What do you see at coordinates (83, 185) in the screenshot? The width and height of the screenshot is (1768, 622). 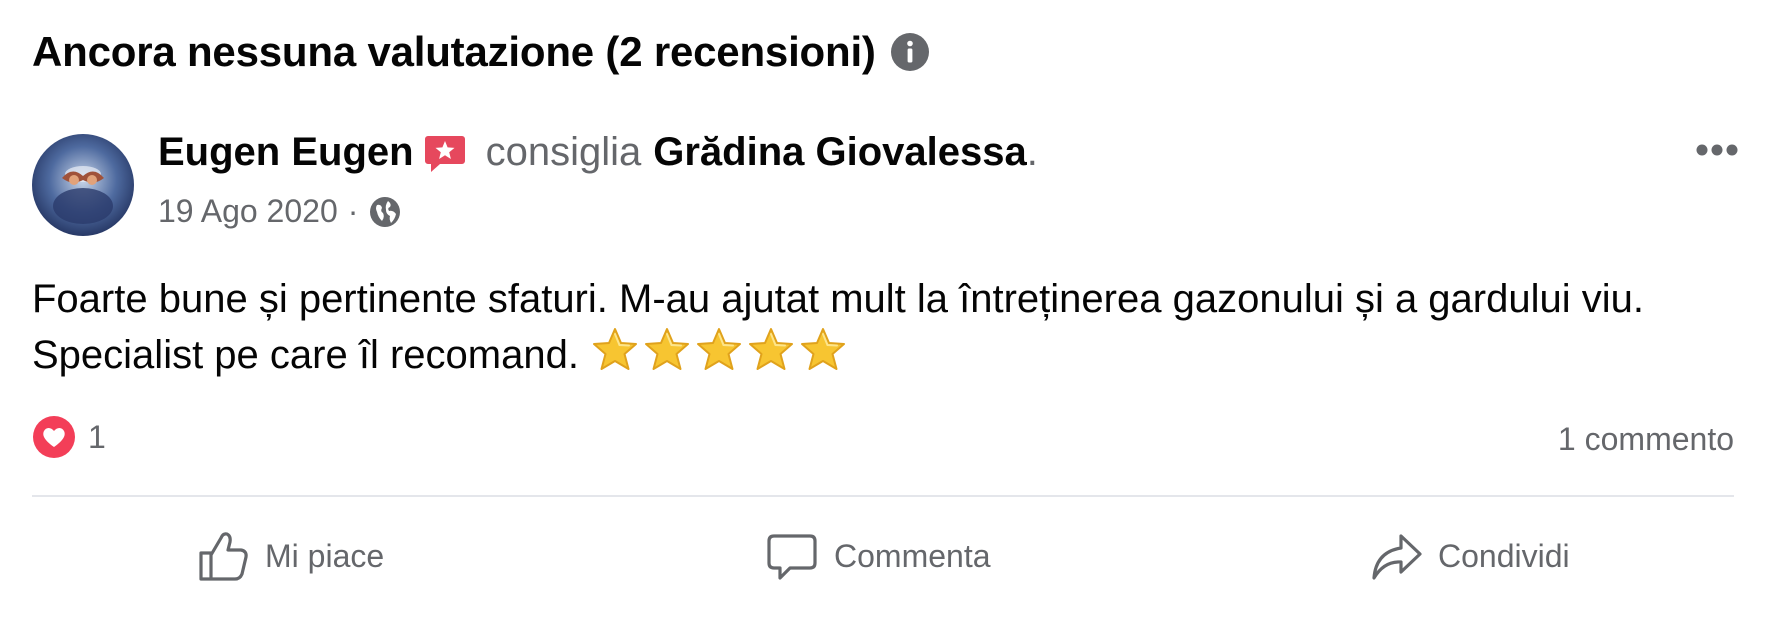 I see `avatar` at bounding box center [83, 185].